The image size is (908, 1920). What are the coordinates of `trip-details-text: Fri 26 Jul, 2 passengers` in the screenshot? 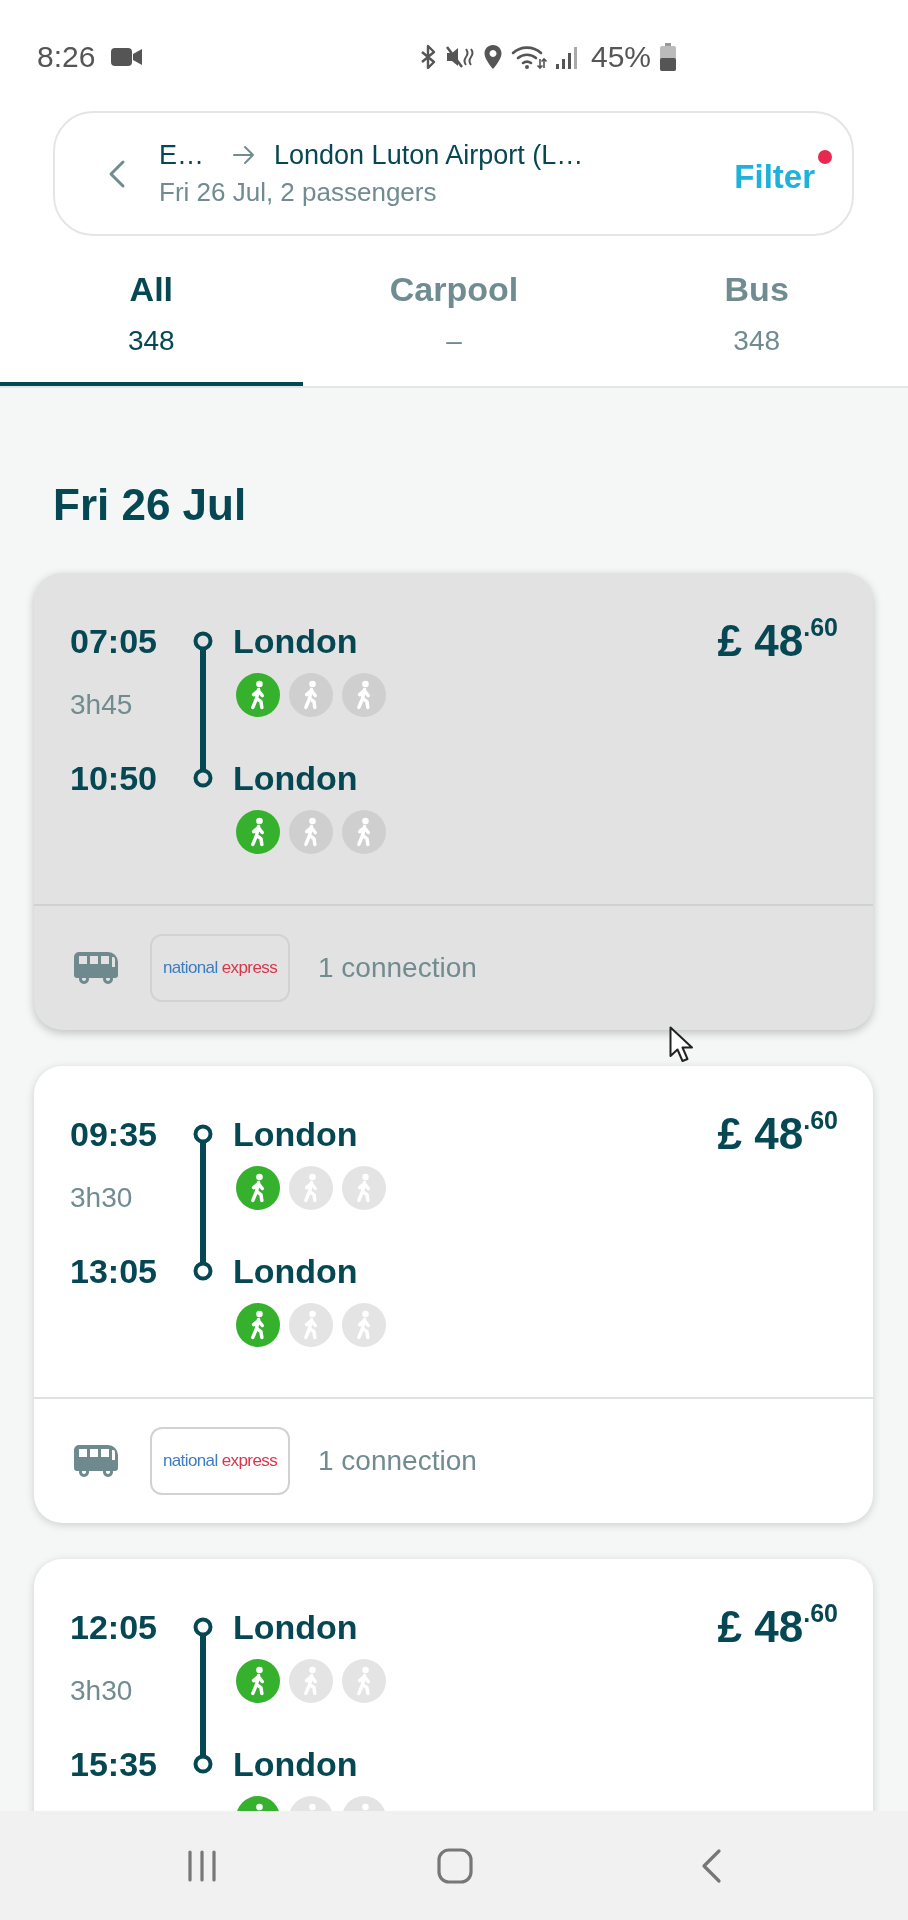 It's located at (298, 192).